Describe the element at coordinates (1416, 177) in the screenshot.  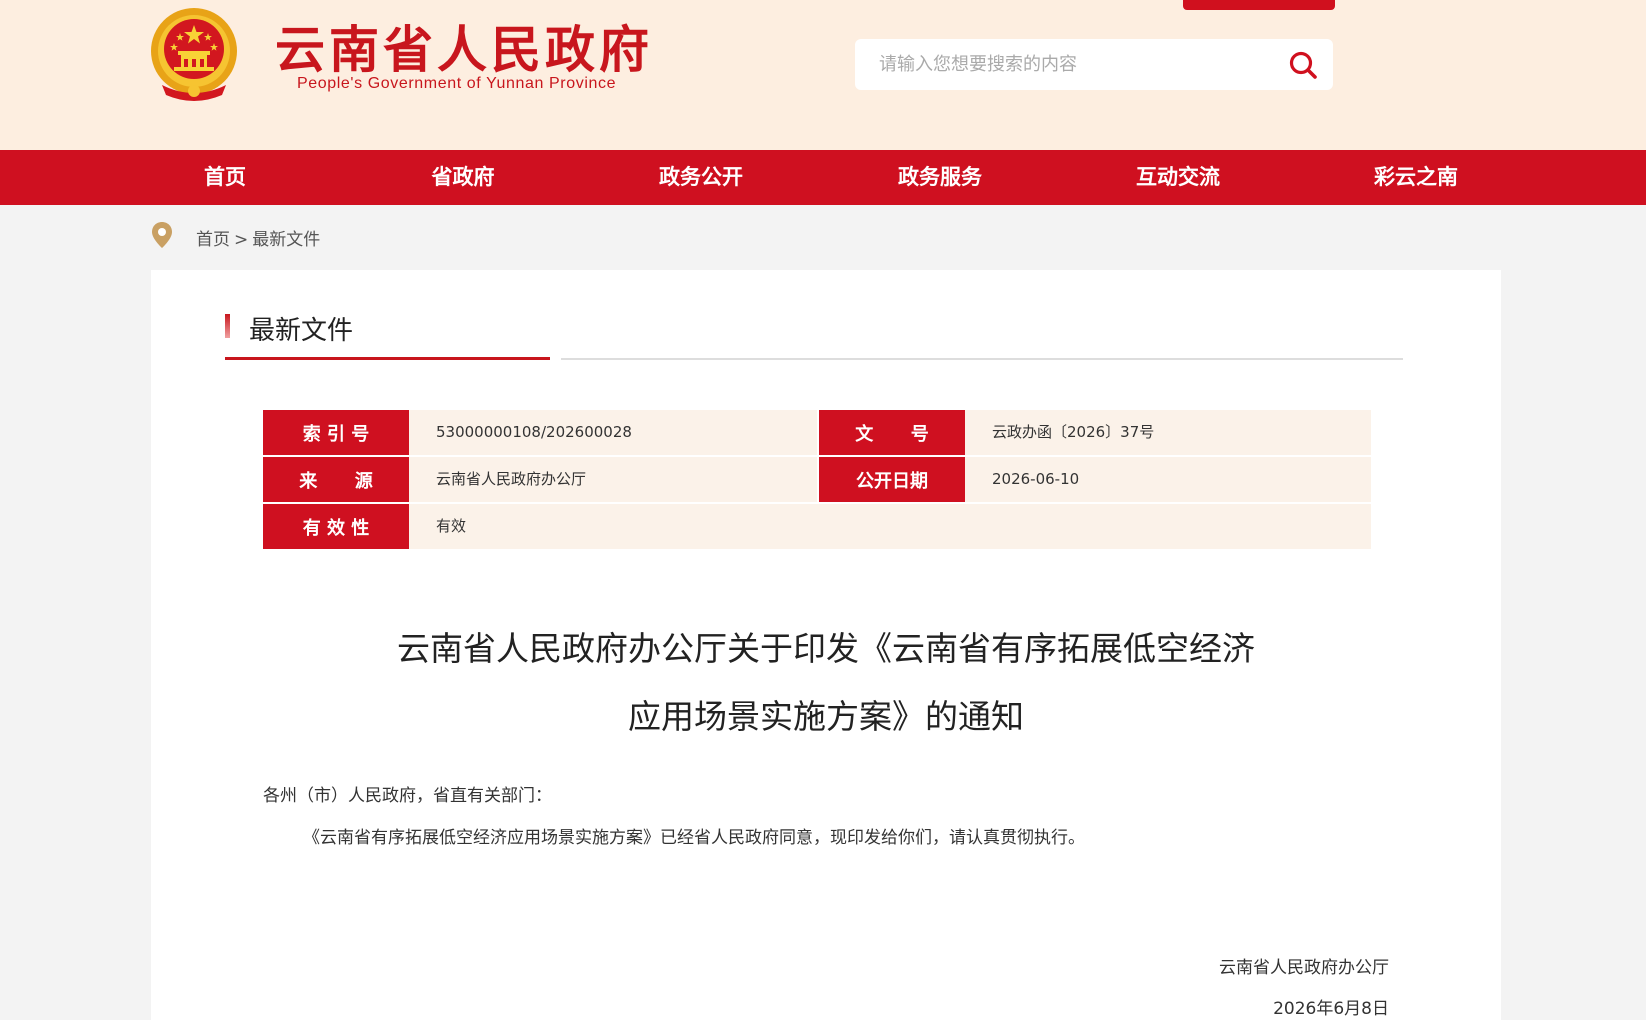
I see `nav-item-colorful-yunnan: 彩云之南` at that location.